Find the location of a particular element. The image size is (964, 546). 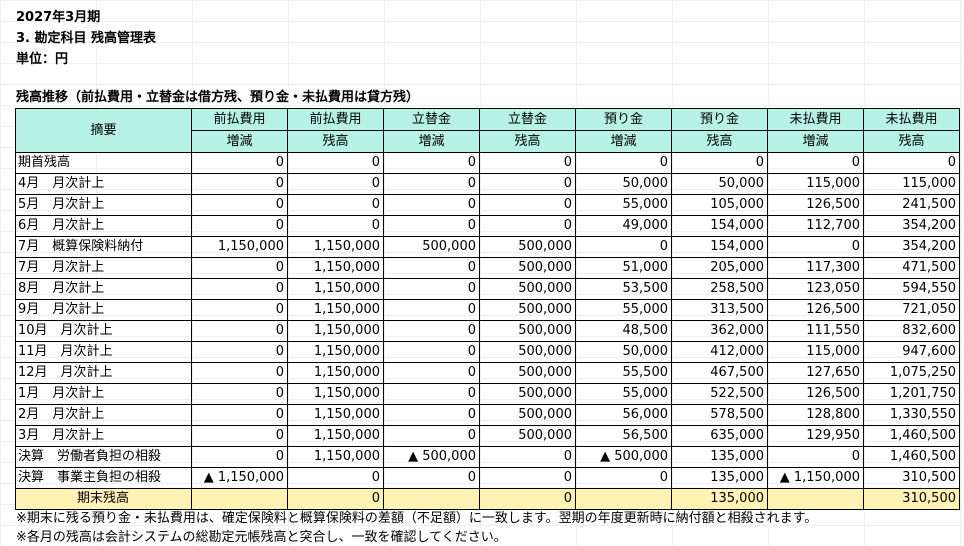

row-label-cell: 9月 月次計上 is located at coordinates (103, 310).